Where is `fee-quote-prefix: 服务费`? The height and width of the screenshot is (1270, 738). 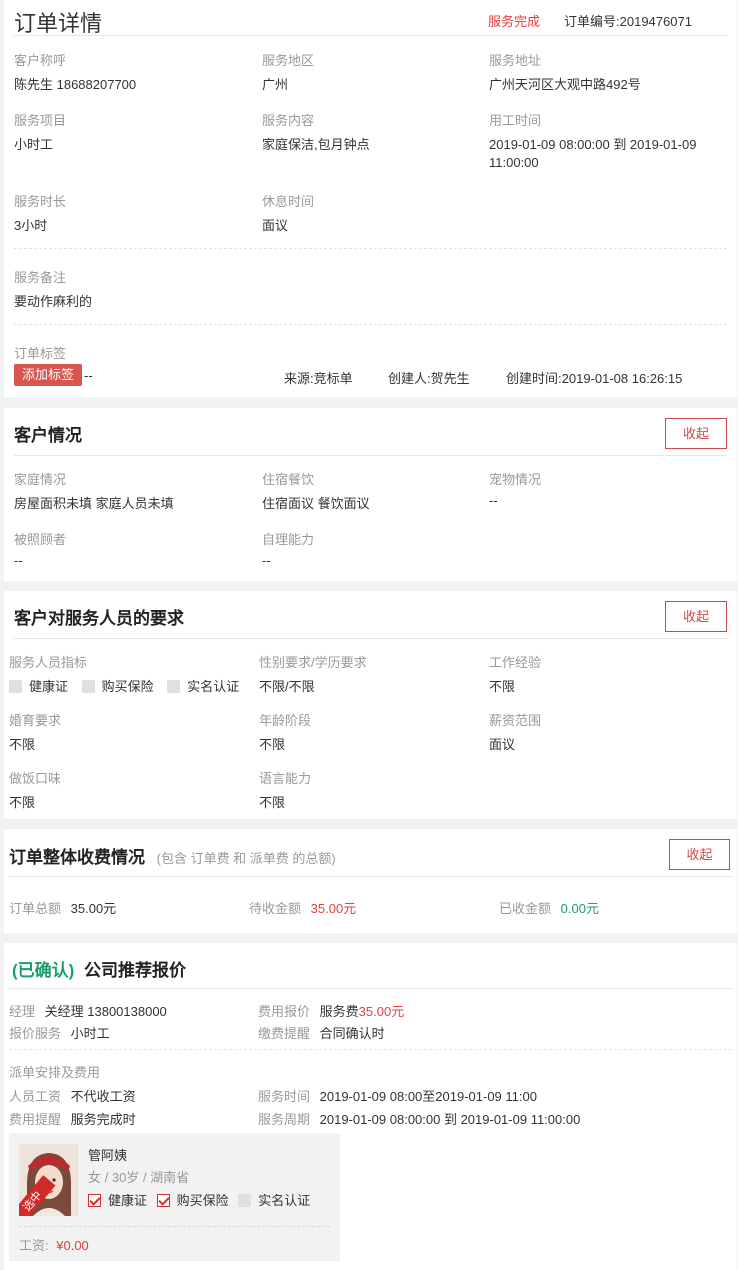
fee-quote-prefix: 服务费 is located at coordinates (339, 1011).